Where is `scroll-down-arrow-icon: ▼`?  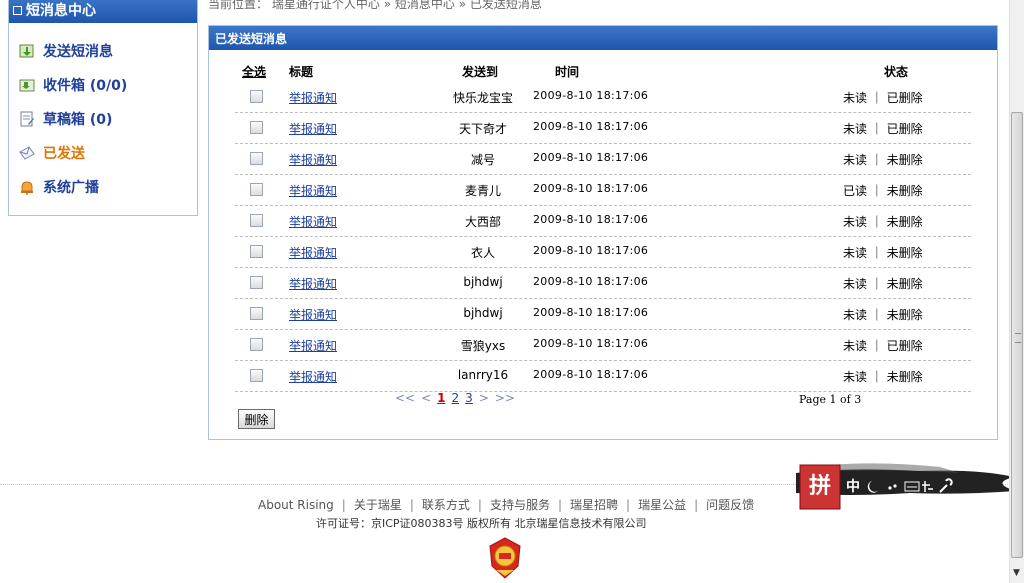
scroll-down-arrow-icon: ▼ is located at coordinates (1016, 573).